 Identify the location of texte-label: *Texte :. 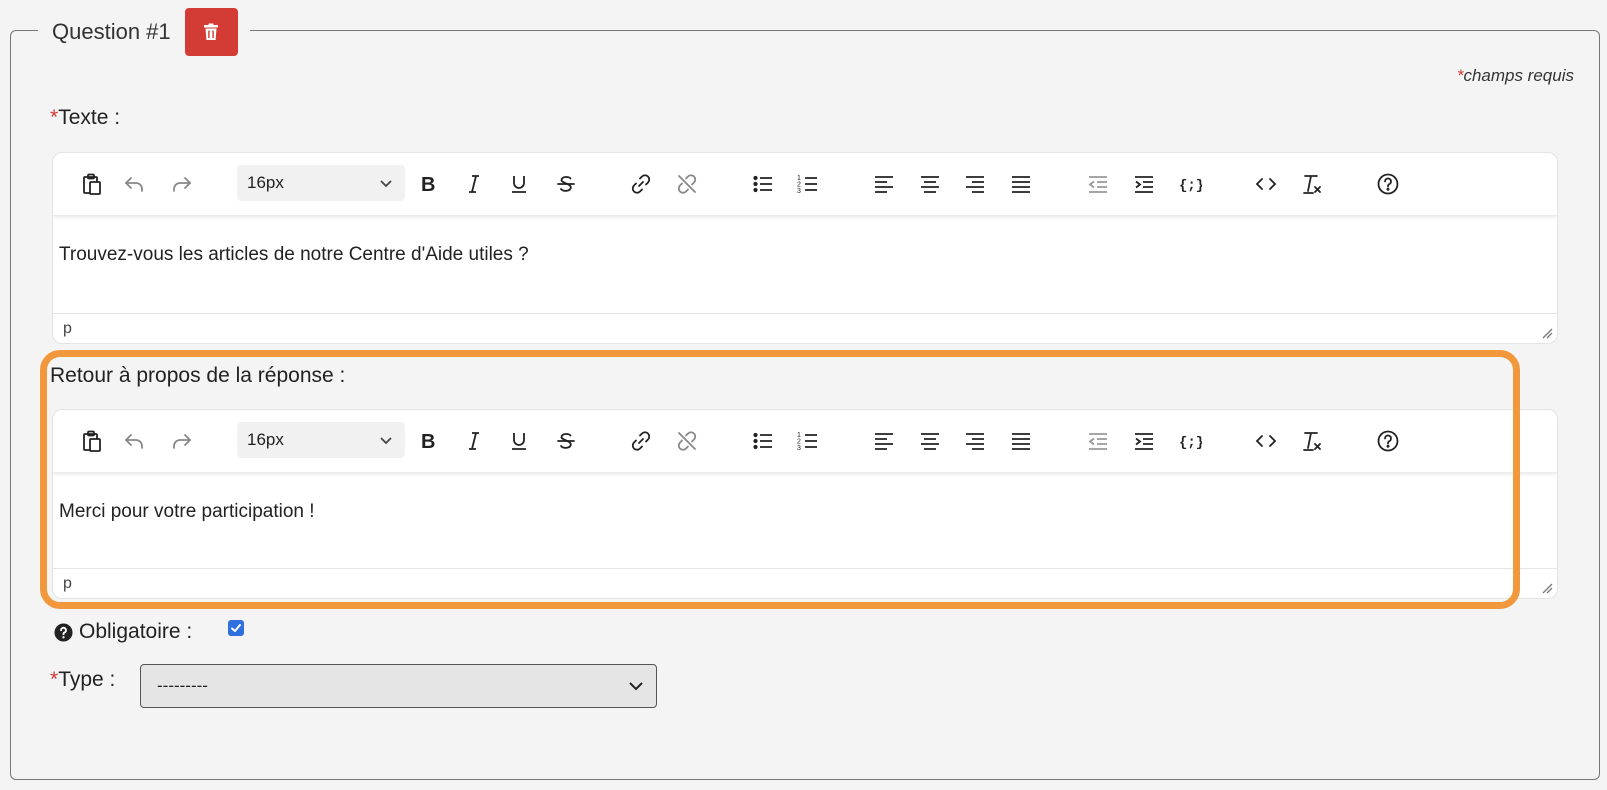
(85, 118).